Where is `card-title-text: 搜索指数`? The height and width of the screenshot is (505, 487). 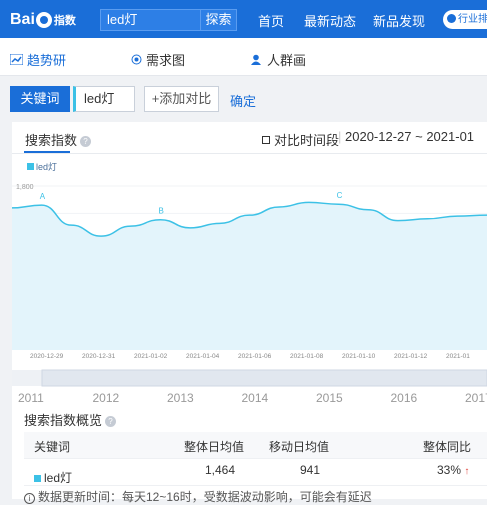
card-title-text: 搜索指数 is located at coordinates (51, 140).